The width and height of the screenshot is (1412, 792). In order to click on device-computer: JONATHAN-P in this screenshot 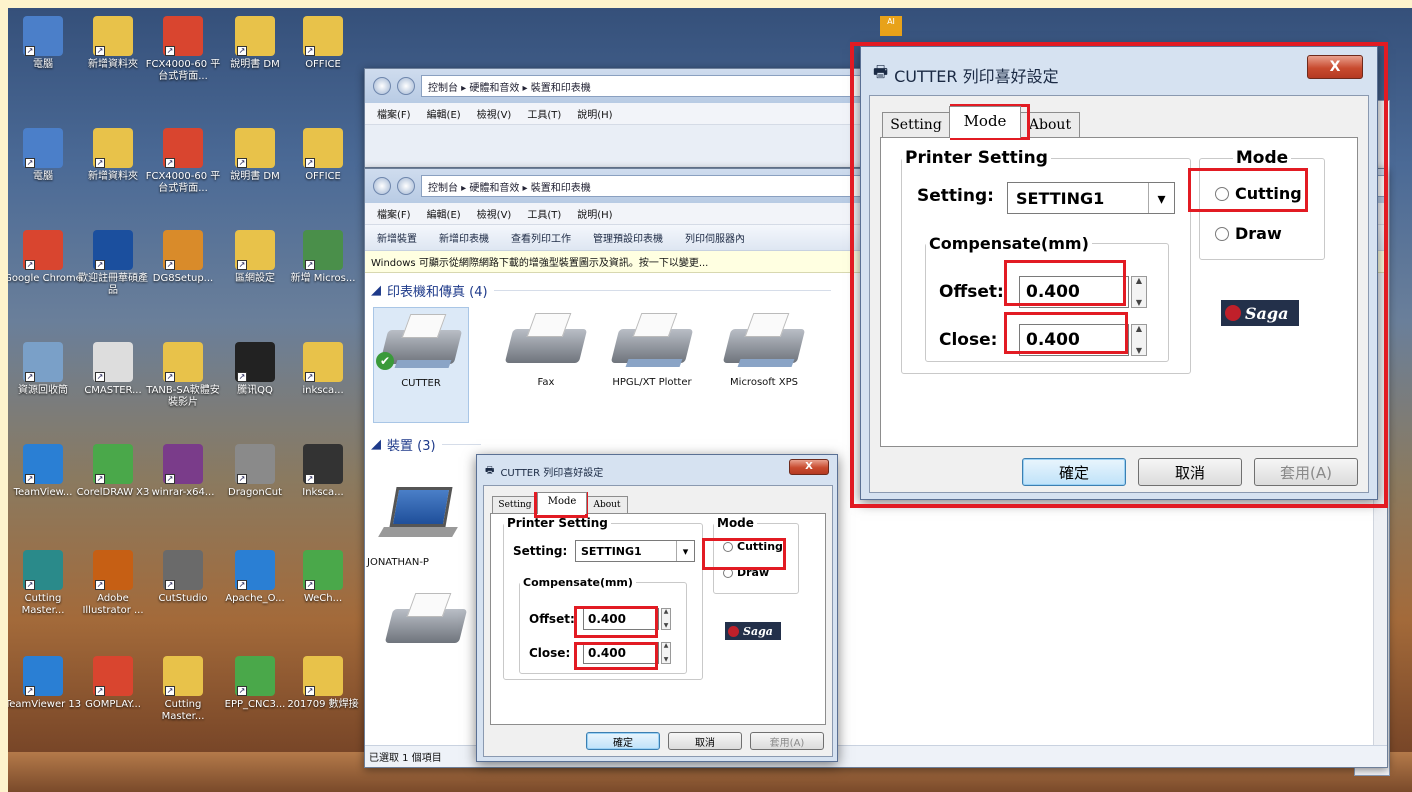, I will do `click(422, 525)`.